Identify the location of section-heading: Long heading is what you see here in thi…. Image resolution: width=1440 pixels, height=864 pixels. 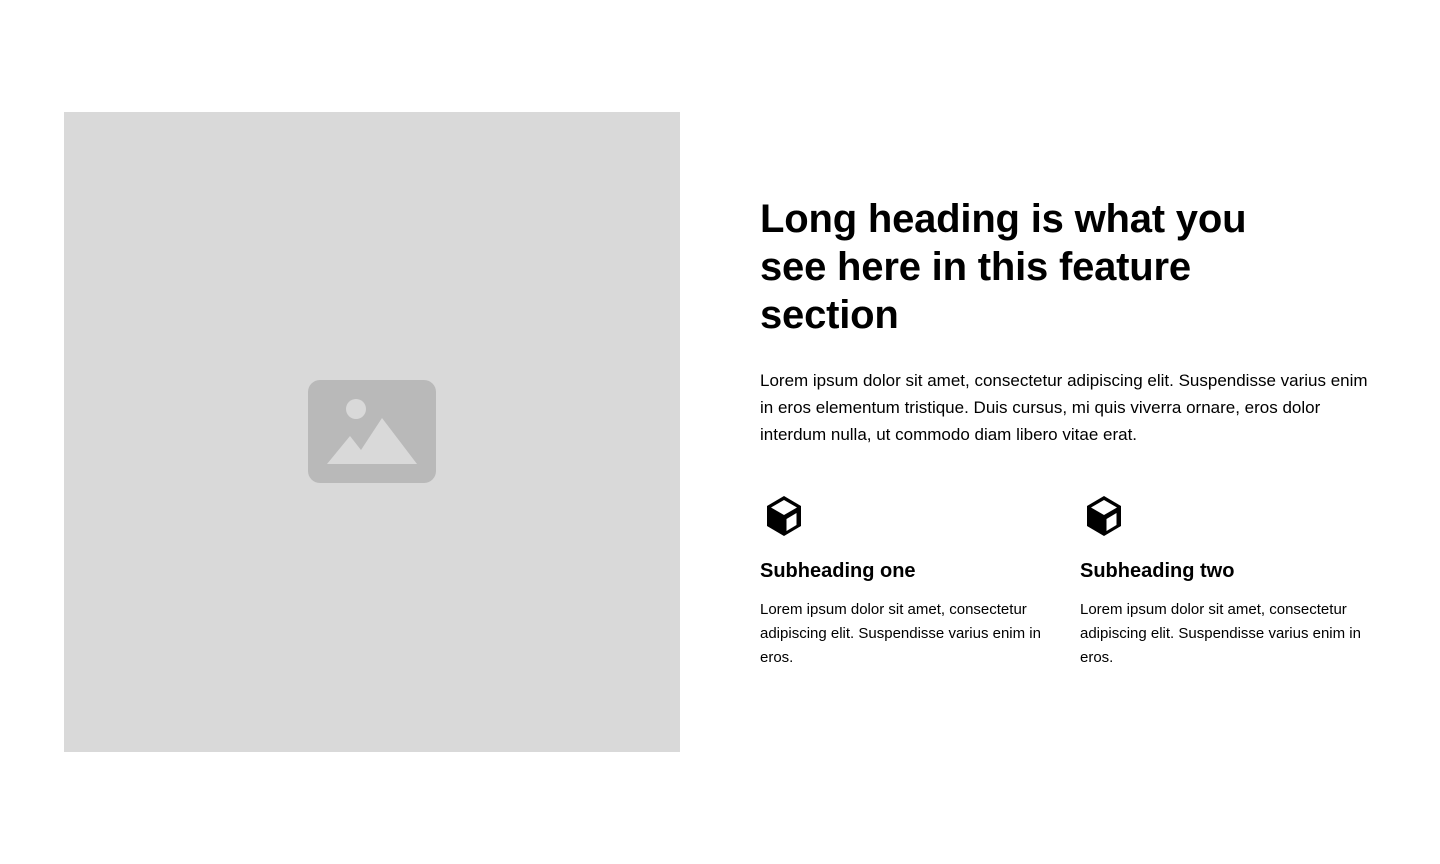
(1003, 266).